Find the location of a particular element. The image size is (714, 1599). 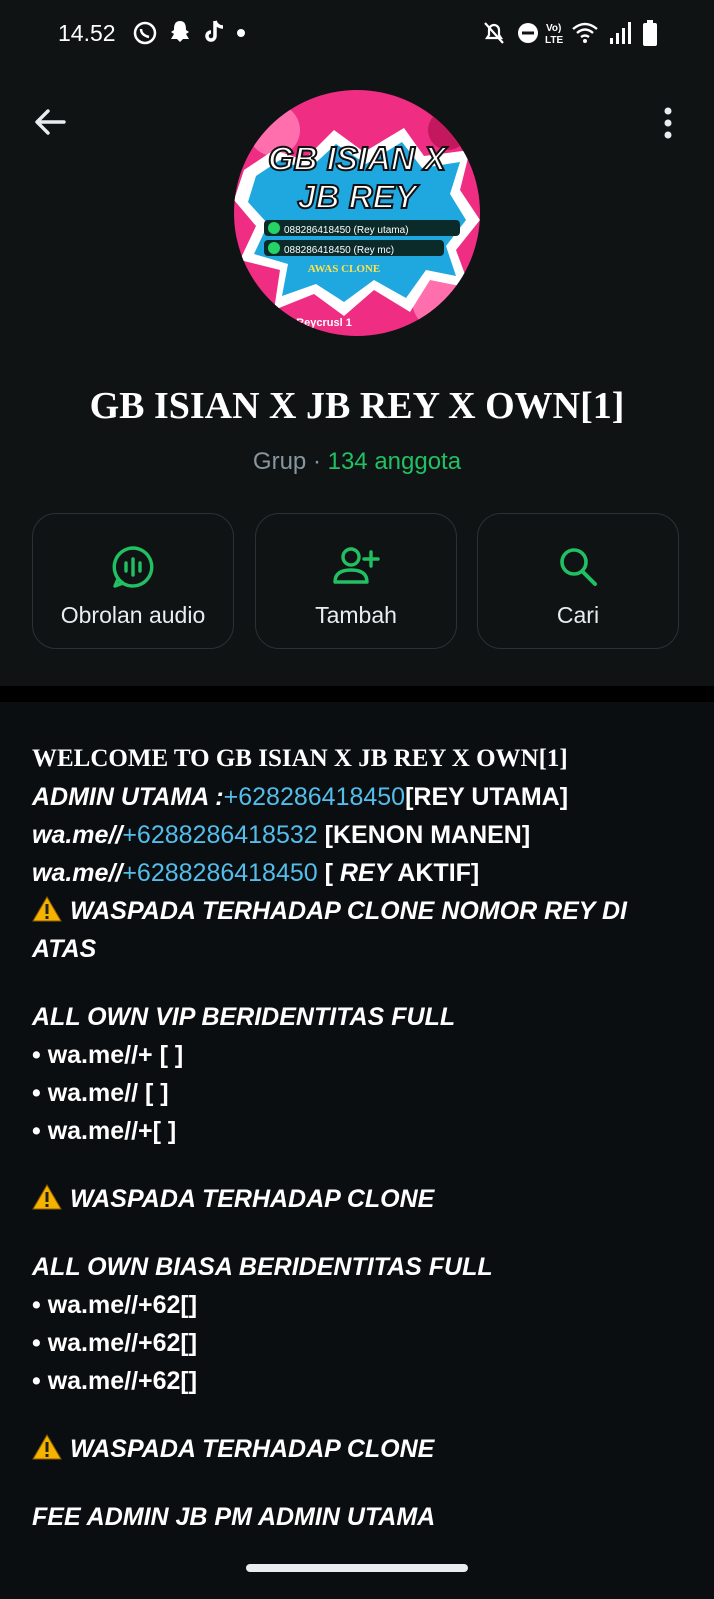

desc-vip-item: • wa.me//+[ ] is located at coordinates (104, 1131).